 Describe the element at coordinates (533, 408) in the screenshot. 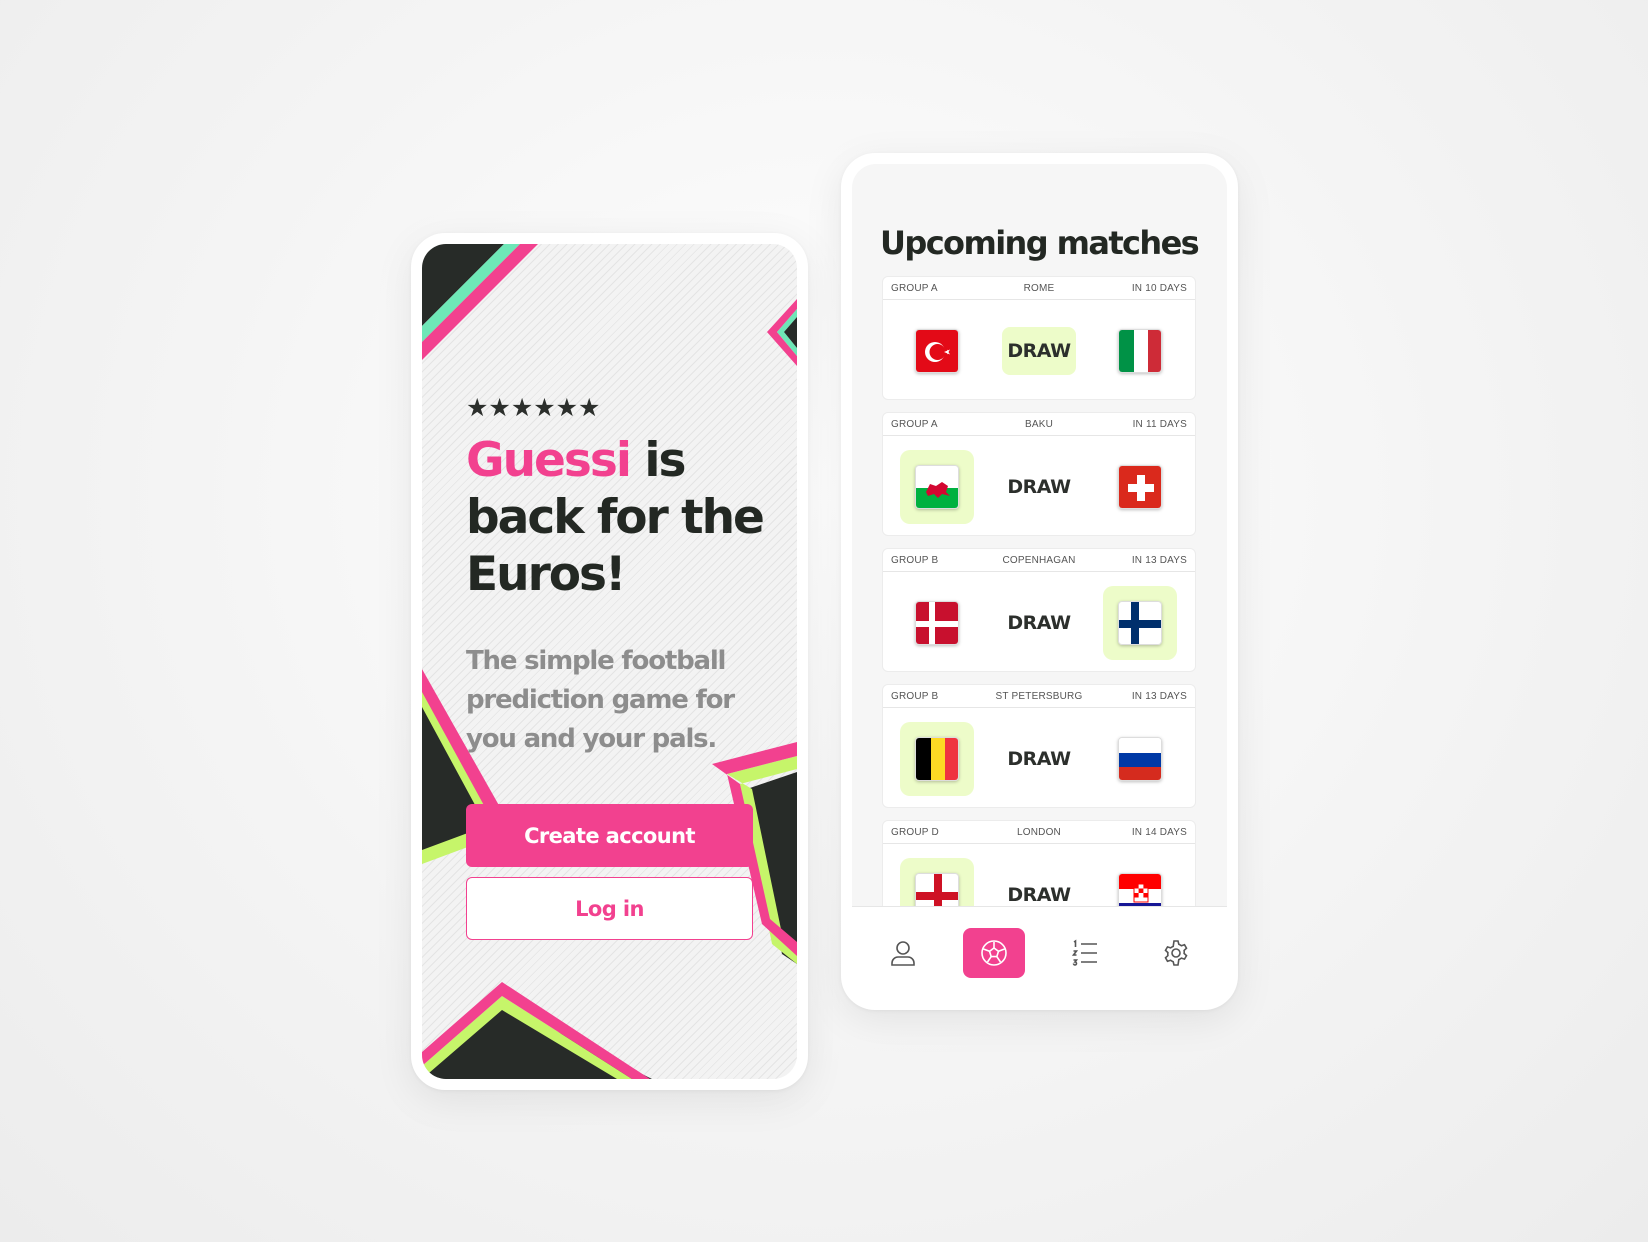

I see `rating-stars: ★★★★★★` at that location.